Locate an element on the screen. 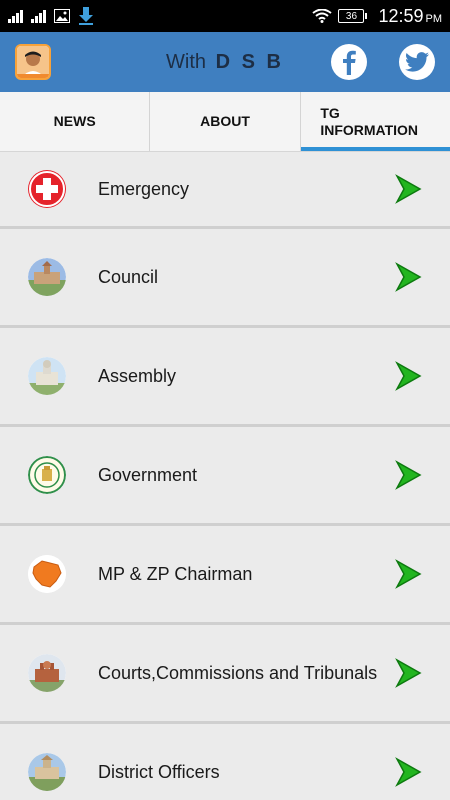  status-bar: 36 12:59 PM is located at coordinates (225, 16).